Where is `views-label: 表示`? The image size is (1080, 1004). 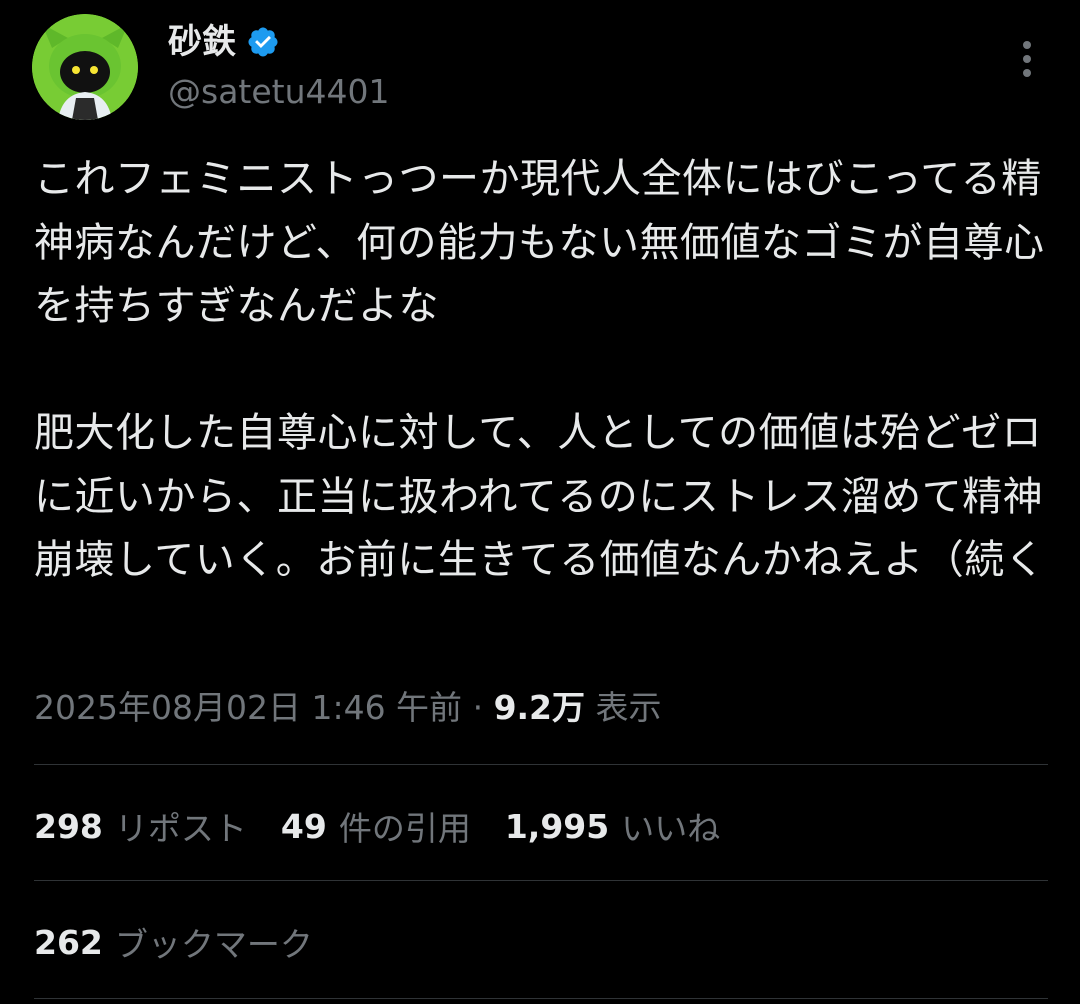 views-label: 表示 is located at coordinates (628, 707).